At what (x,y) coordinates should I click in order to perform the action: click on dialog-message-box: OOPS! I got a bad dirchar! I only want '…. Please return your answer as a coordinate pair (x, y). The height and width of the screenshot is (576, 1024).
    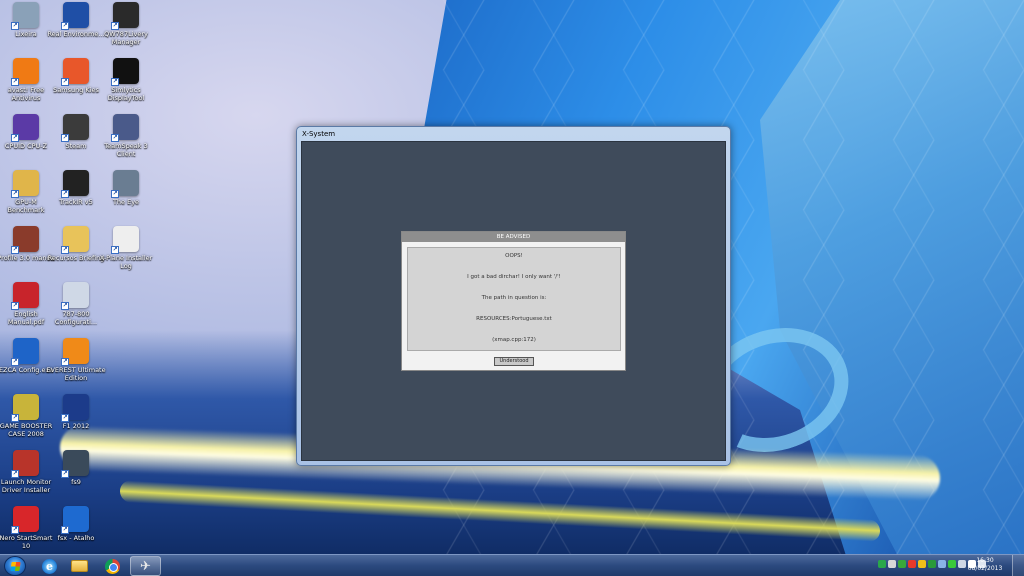
    Looking at the image, I should click on (514, 299).